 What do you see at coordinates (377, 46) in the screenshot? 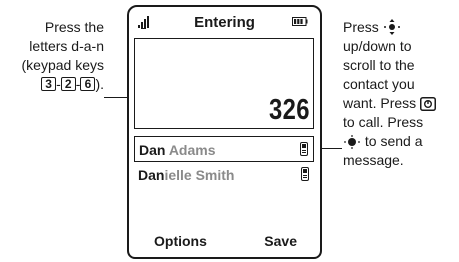
I see `right-caption-line-2: up/down to` at bounding box center [377, 46].